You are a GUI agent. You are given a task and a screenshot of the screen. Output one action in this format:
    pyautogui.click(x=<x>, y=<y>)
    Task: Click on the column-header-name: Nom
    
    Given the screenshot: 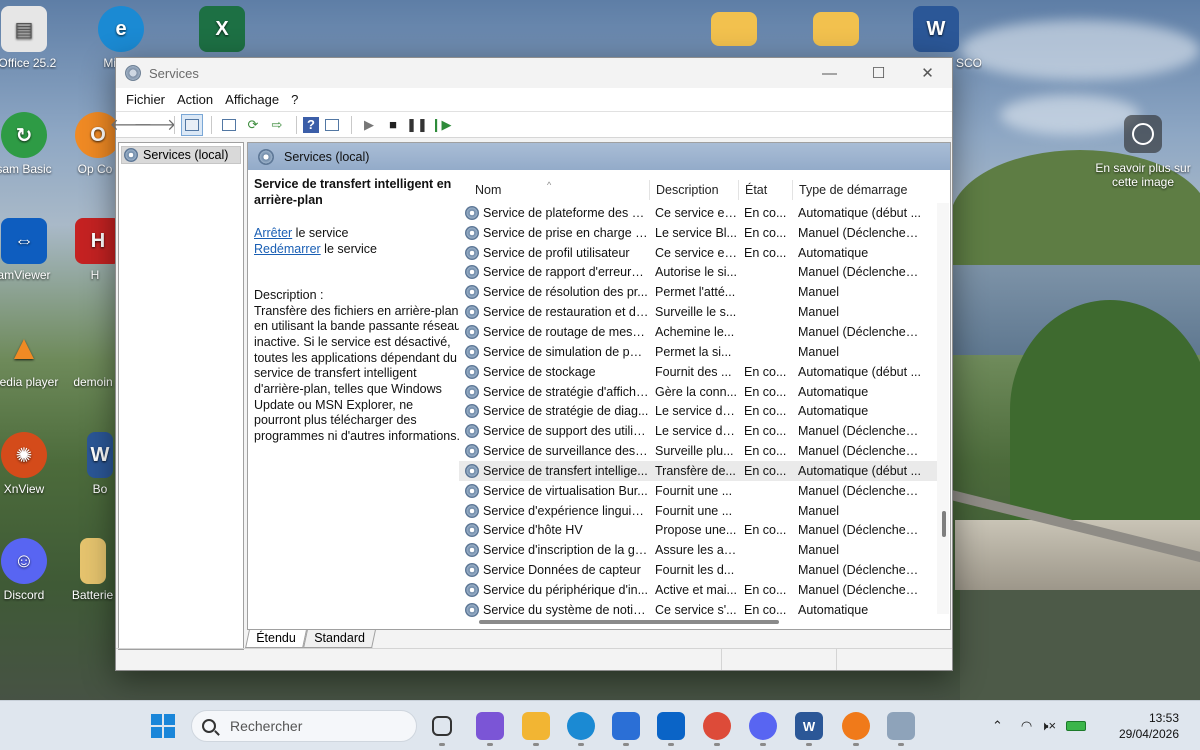 What is the action you would take?
    pyautogui.click(x=554, y=190)
    